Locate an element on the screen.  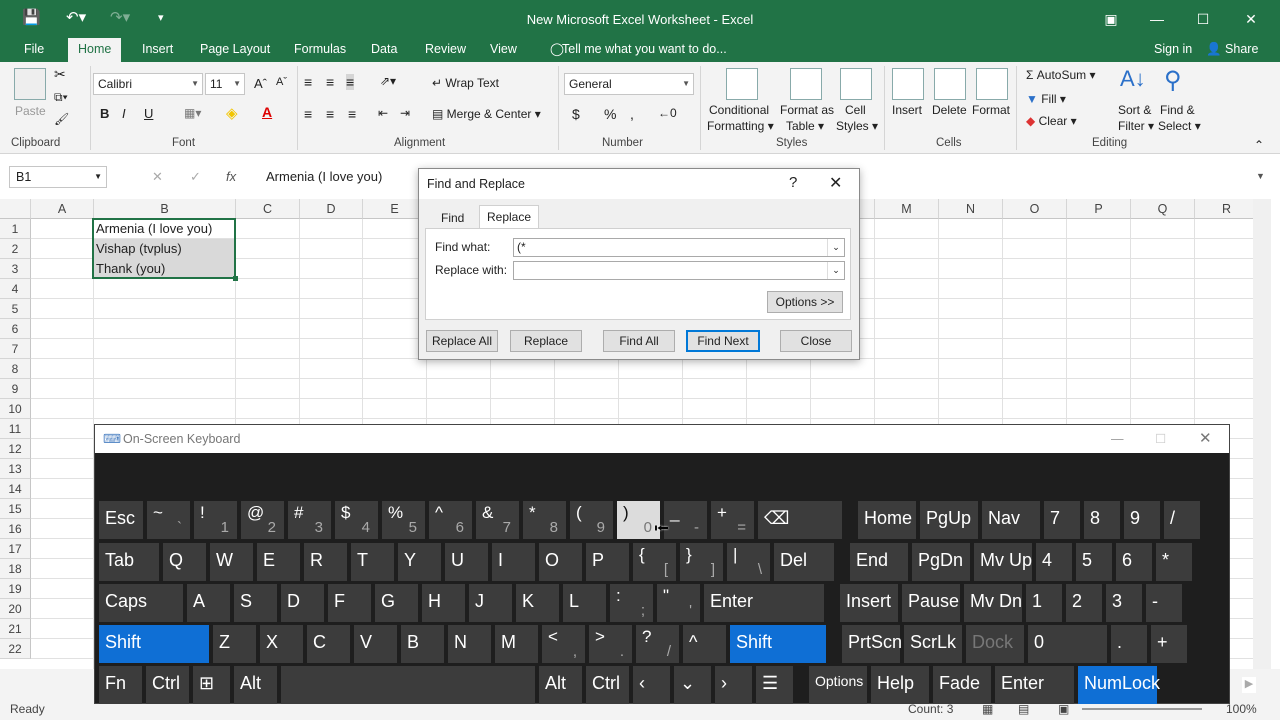
format-painter-icon: 🖌 is located at coordinates (61, 119).